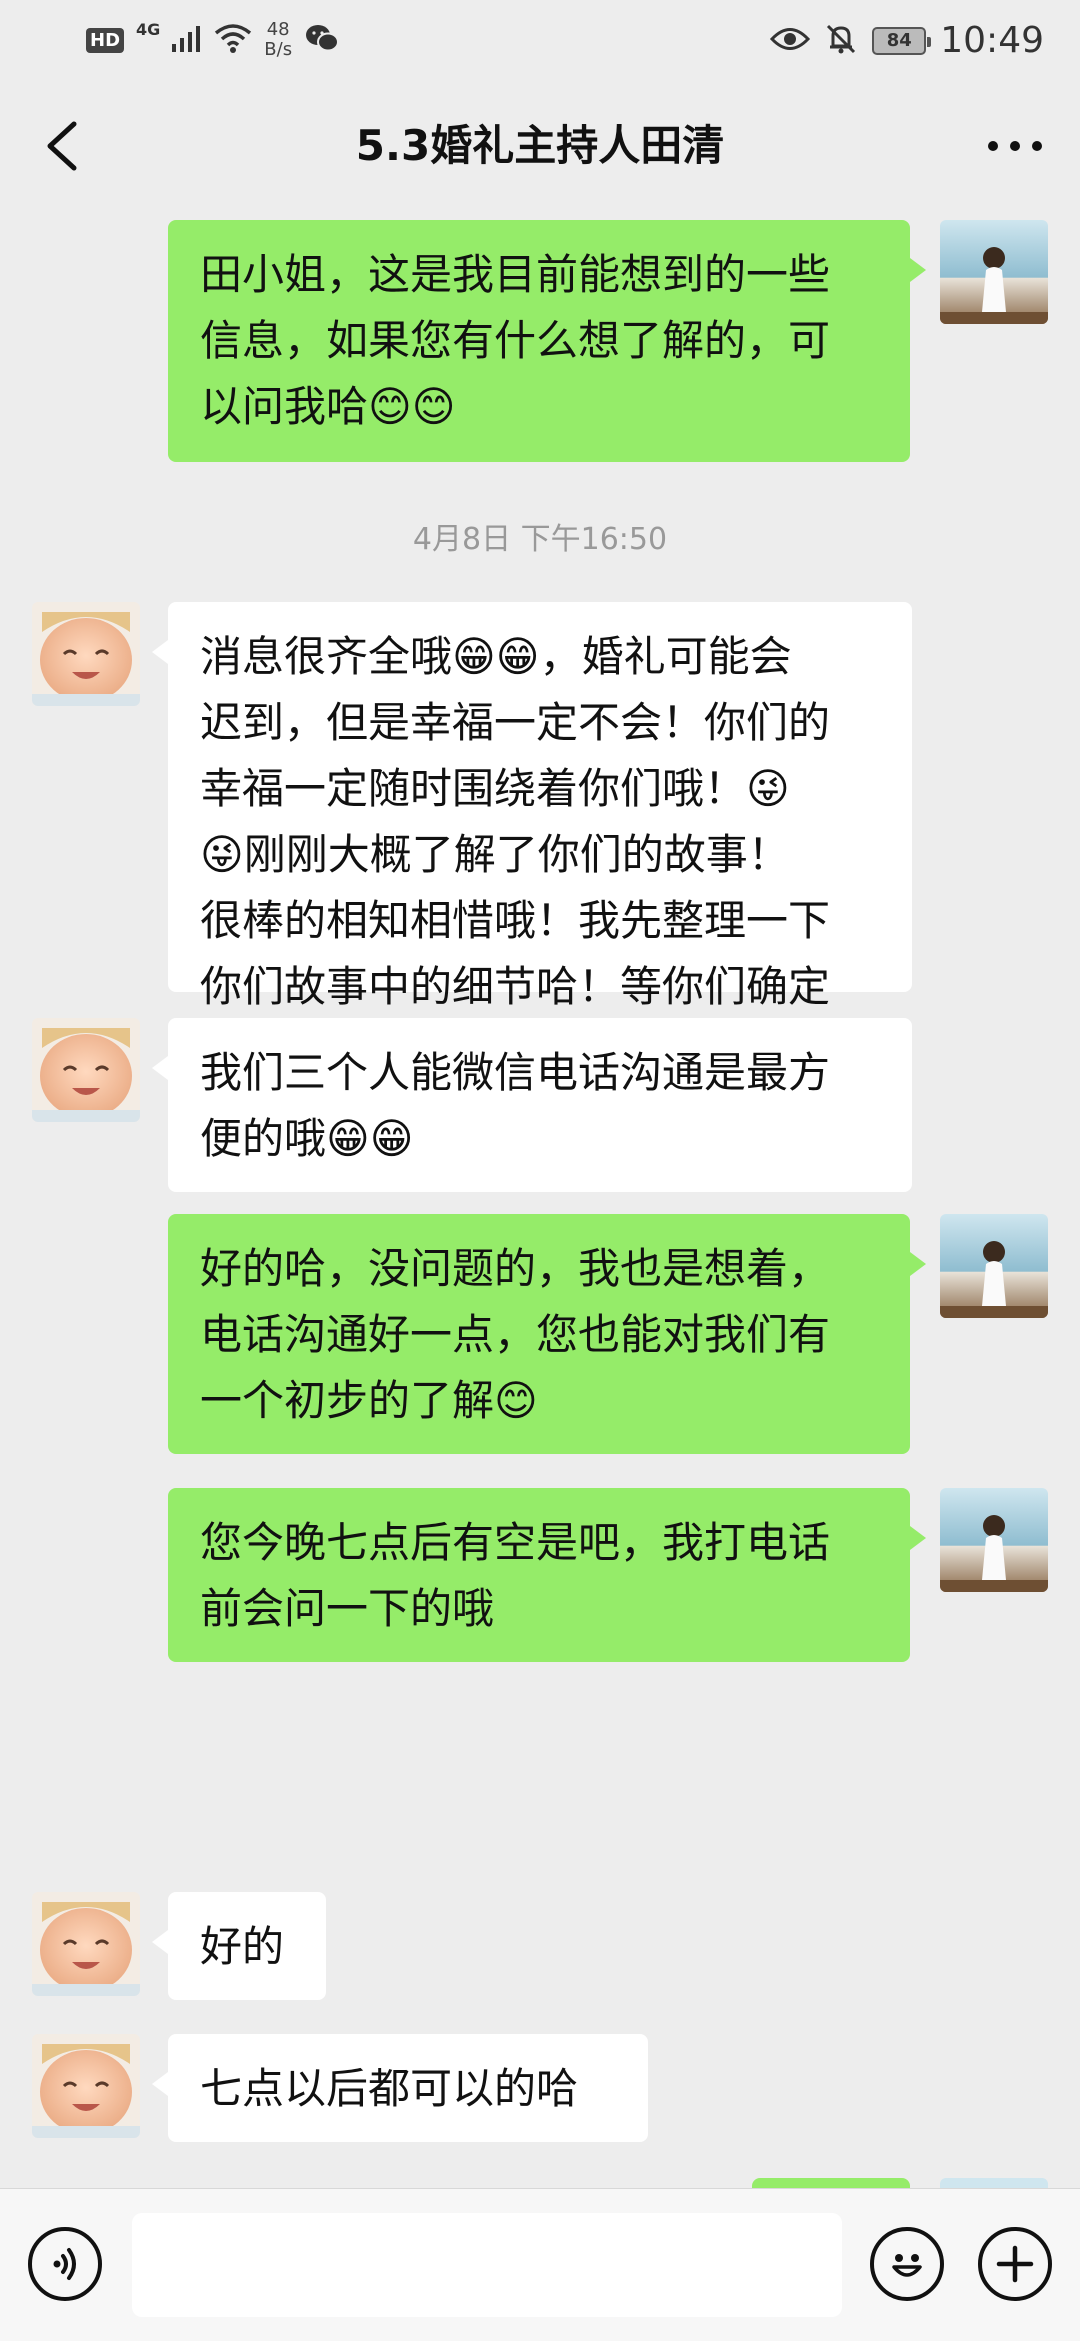 Image resolution: width=1080 pixels, height=2341 pixels. I want to click on back-button, so click(62, 146).